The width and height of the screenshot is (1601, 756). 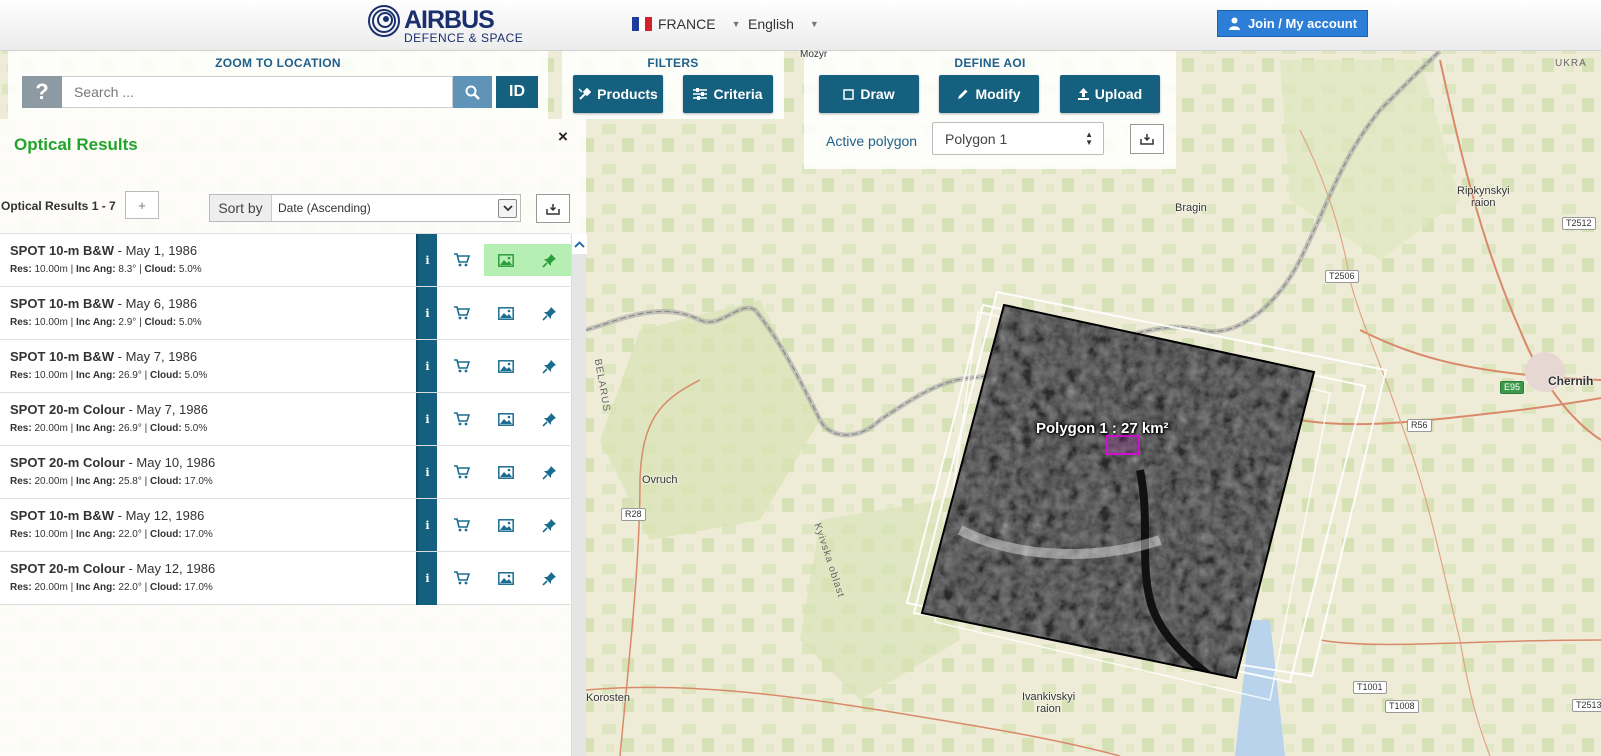 I want to click on download-aoi-button, so click(x=1147, y=139).